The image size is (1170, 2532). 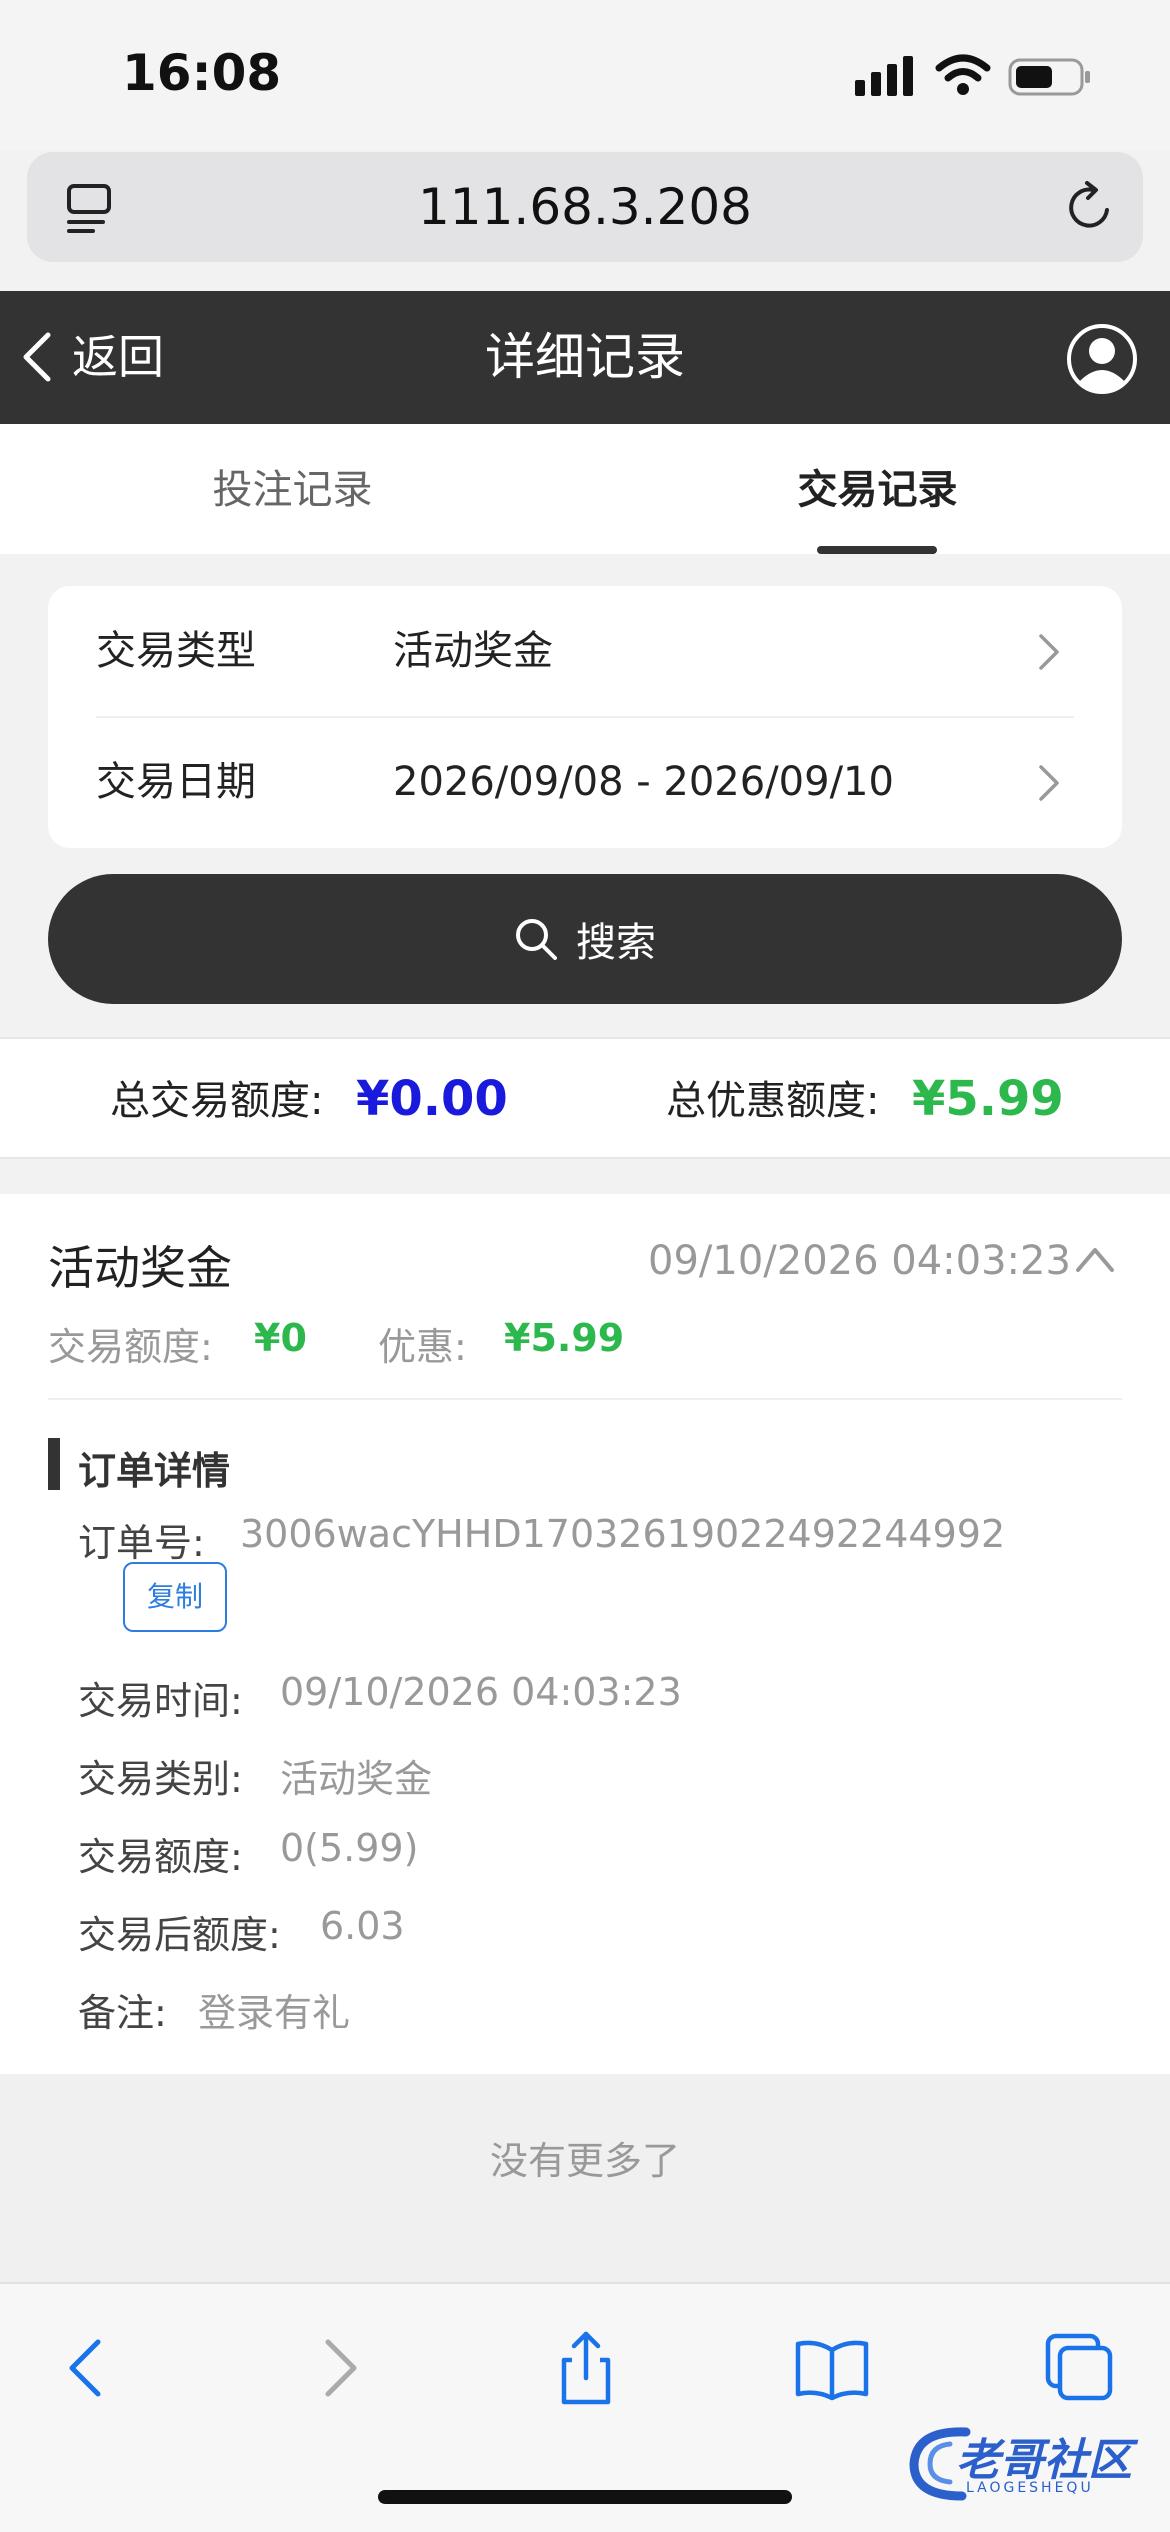 I want to click on detail-label: 交易类别:, so click(x=160, y=1779).